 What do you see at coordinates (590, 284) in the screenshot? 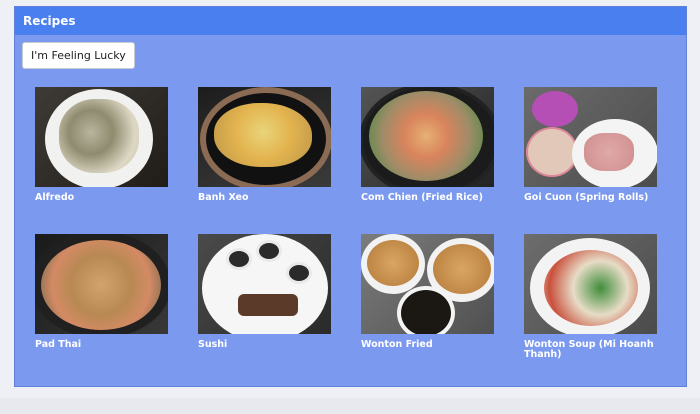
I see `wonton-soup-photo` at bounding box center [590, 284].